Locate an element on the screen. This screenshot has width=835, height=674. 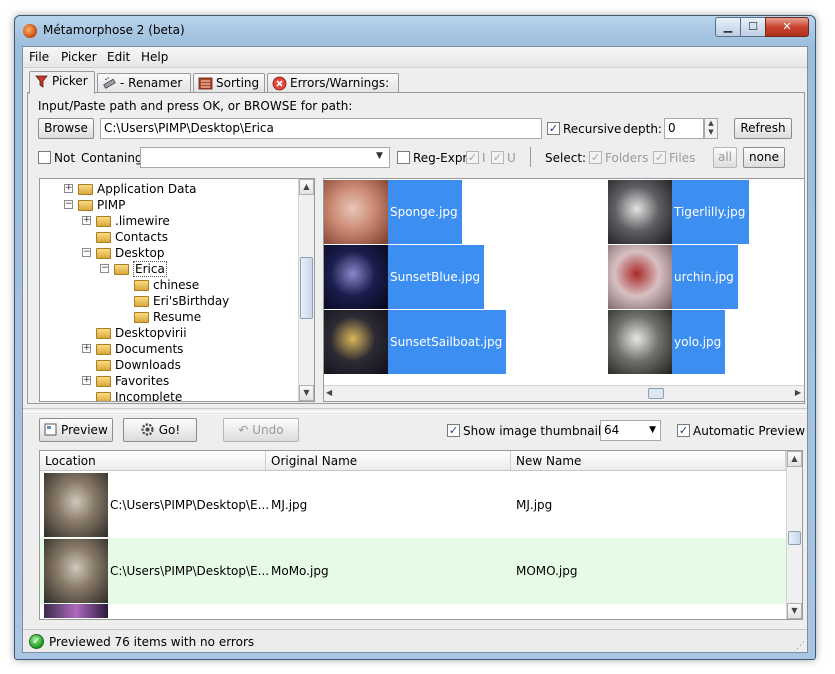
tree-item-label: Application Data is located at coordinates (147, 189).